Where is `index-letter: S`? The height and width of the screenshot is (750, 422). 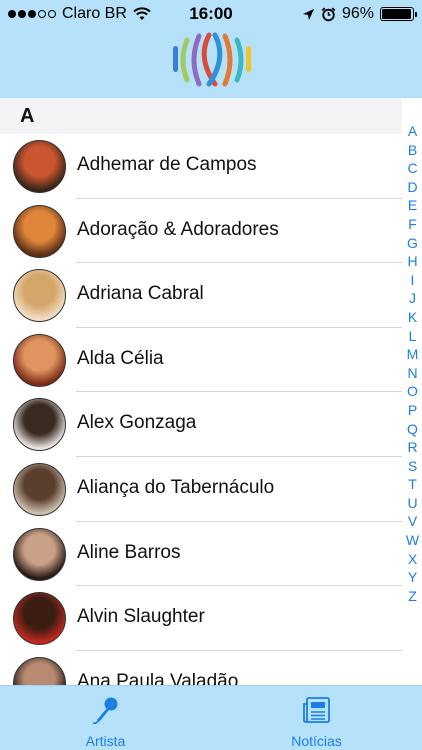
index-letter: S is located at coordinates (412, 466).